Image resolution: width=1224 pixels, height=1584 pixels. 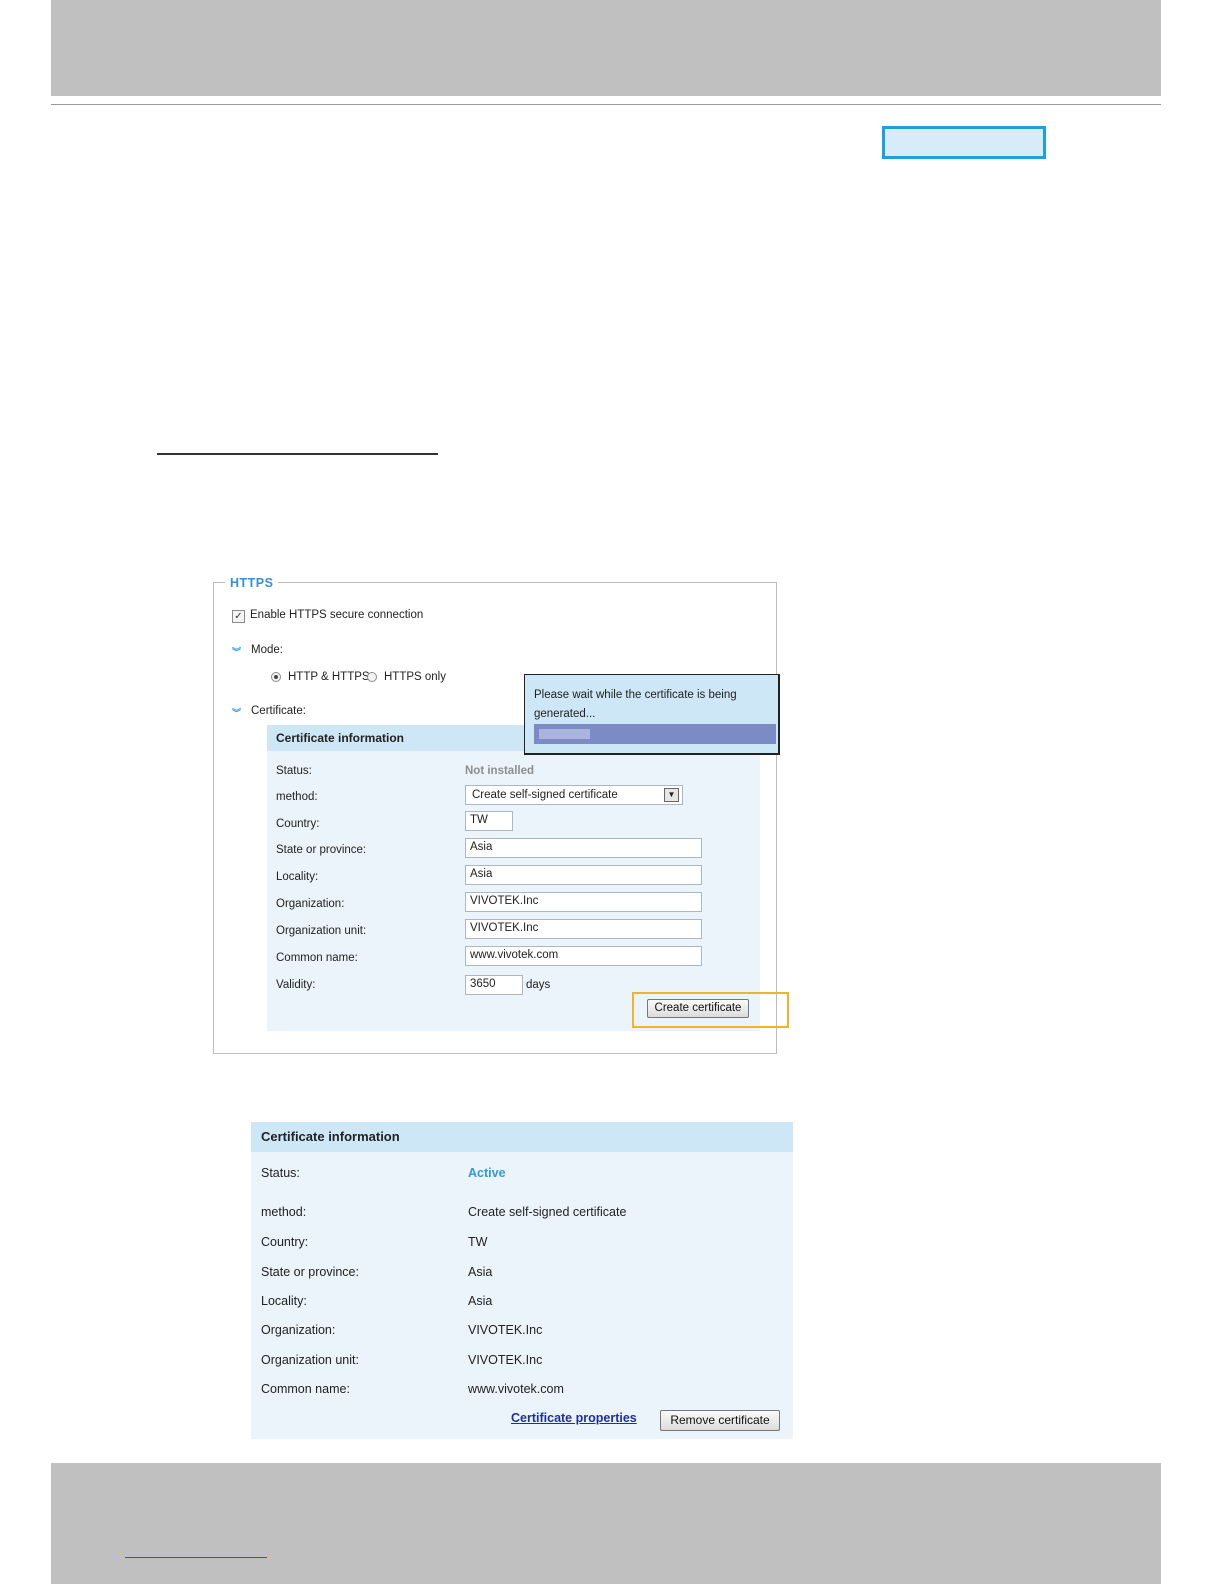 What do you see at coordinates (489, 821) in the screenshot?
I see `country-input: TW` at bounding box center [489, 821].